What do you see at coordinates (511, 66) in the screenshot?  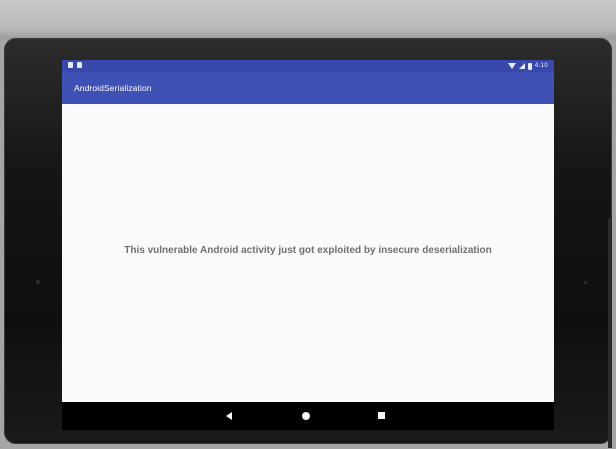 I see `wifi-icon` at bounding box center [511, 66].